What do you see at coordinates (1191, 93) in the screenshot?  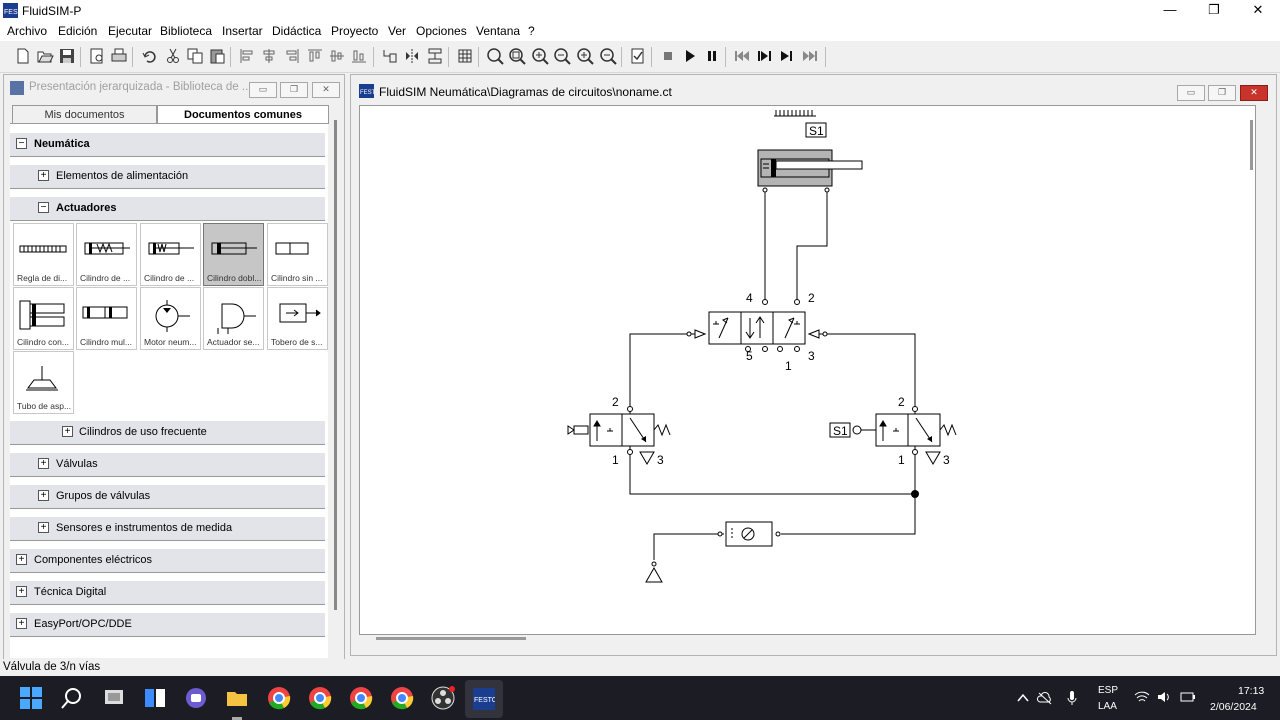 I see `circuit-minimize-button: ▭` at bounding box center [1191, 93].